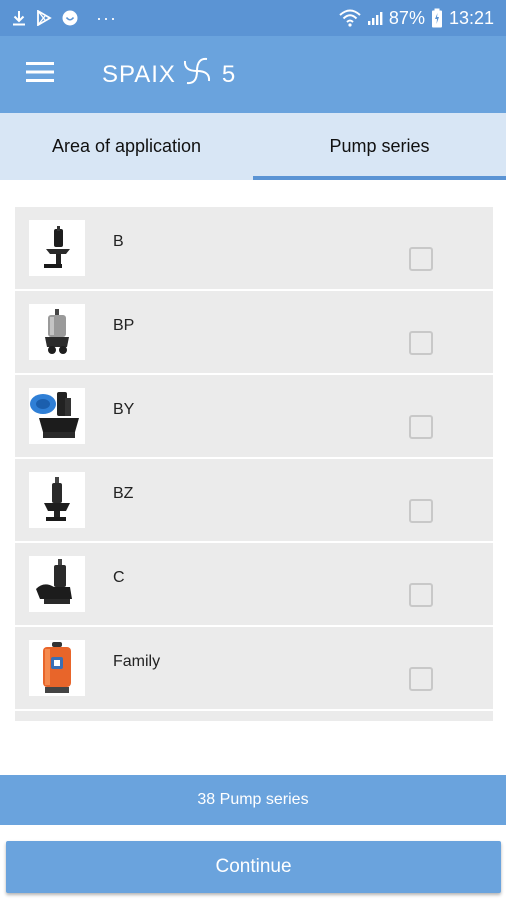 The image size is (506, 900). I want to click on signal-icon, so click(375, 18).